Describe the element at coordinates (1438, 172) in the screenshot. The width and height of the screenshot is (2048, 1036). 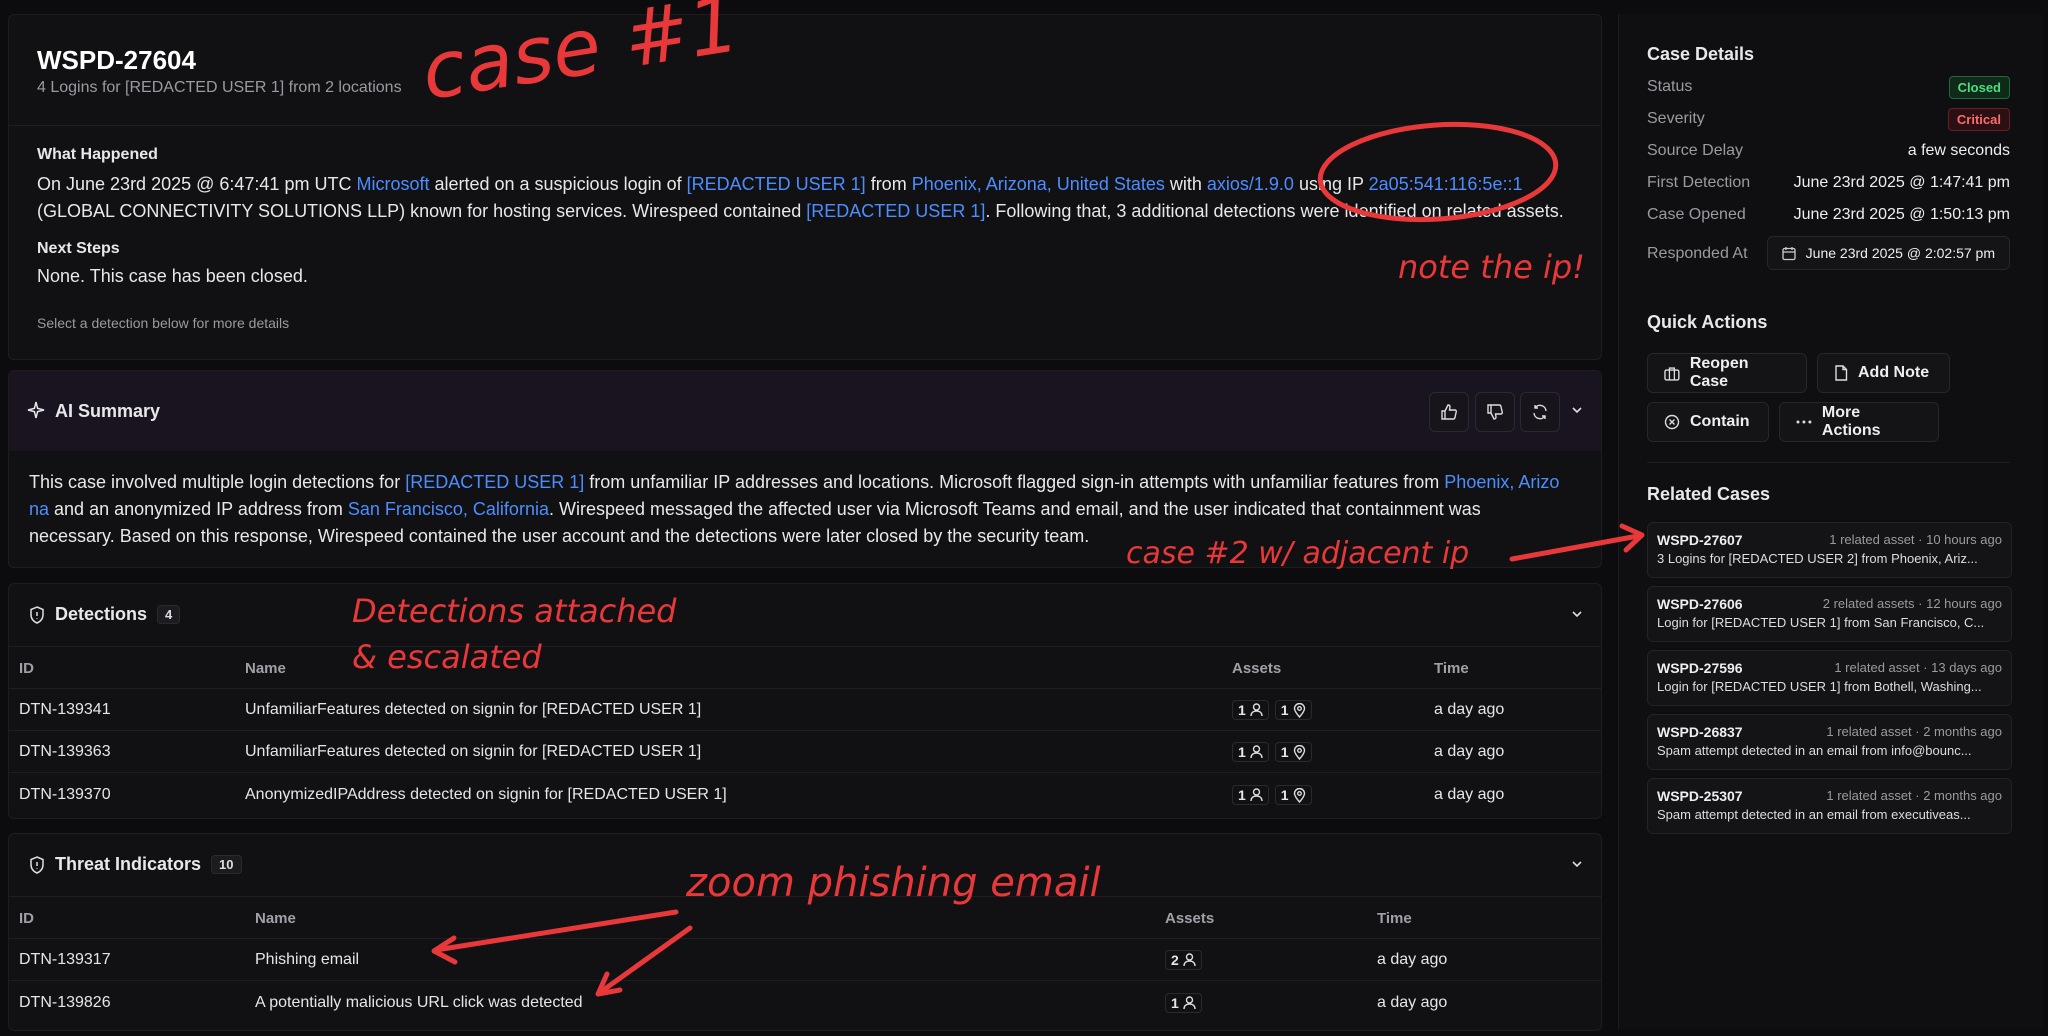
I see `ip-circle-annotation` at that location.